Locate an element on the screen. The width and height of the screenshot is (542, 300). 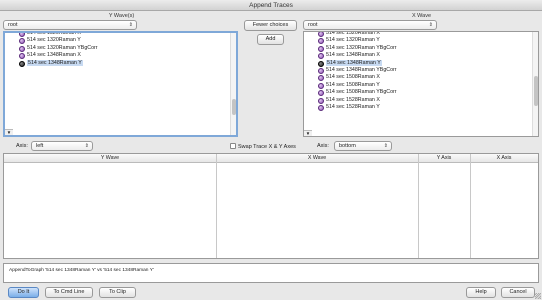
cancel-button: Cancel is located at coordinates (518, 292).